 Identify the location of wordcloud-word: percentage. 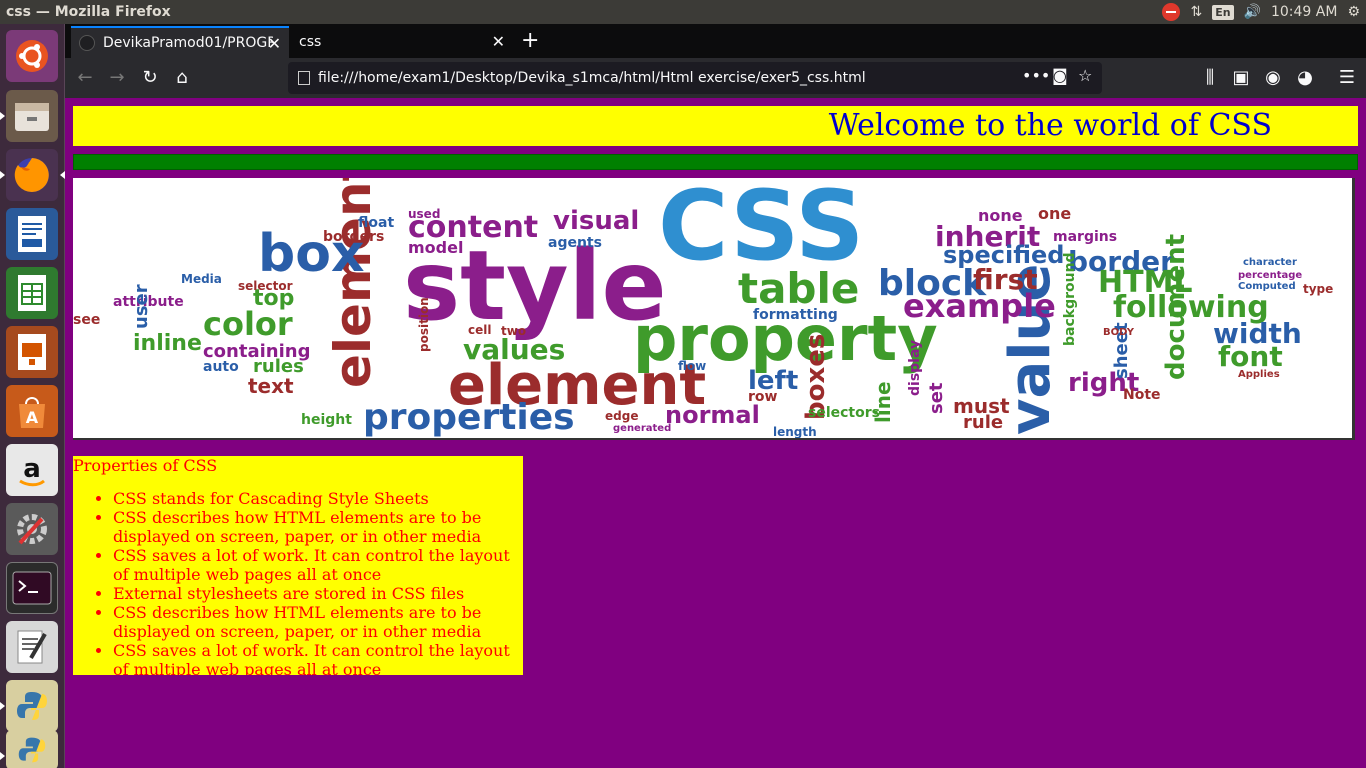
(1270, 275).